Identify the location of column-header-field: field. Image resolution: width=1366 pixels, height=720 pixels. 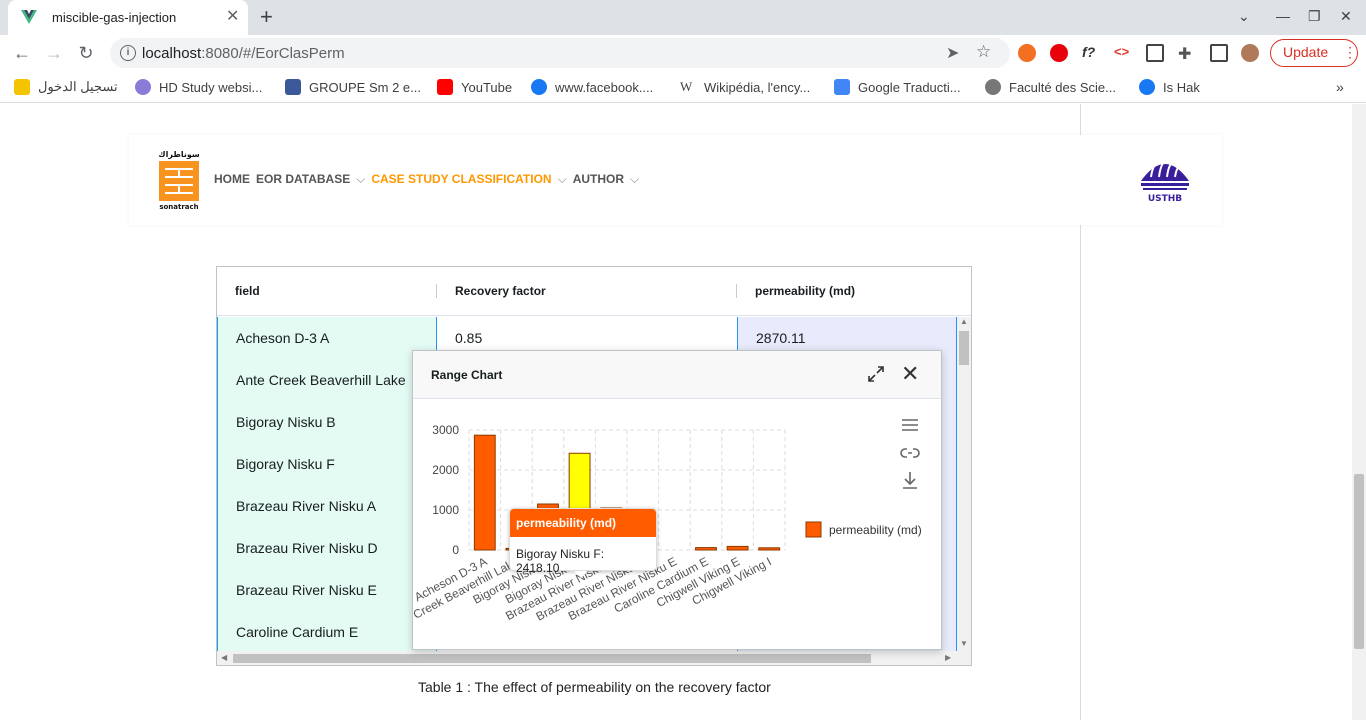
(247, 291).